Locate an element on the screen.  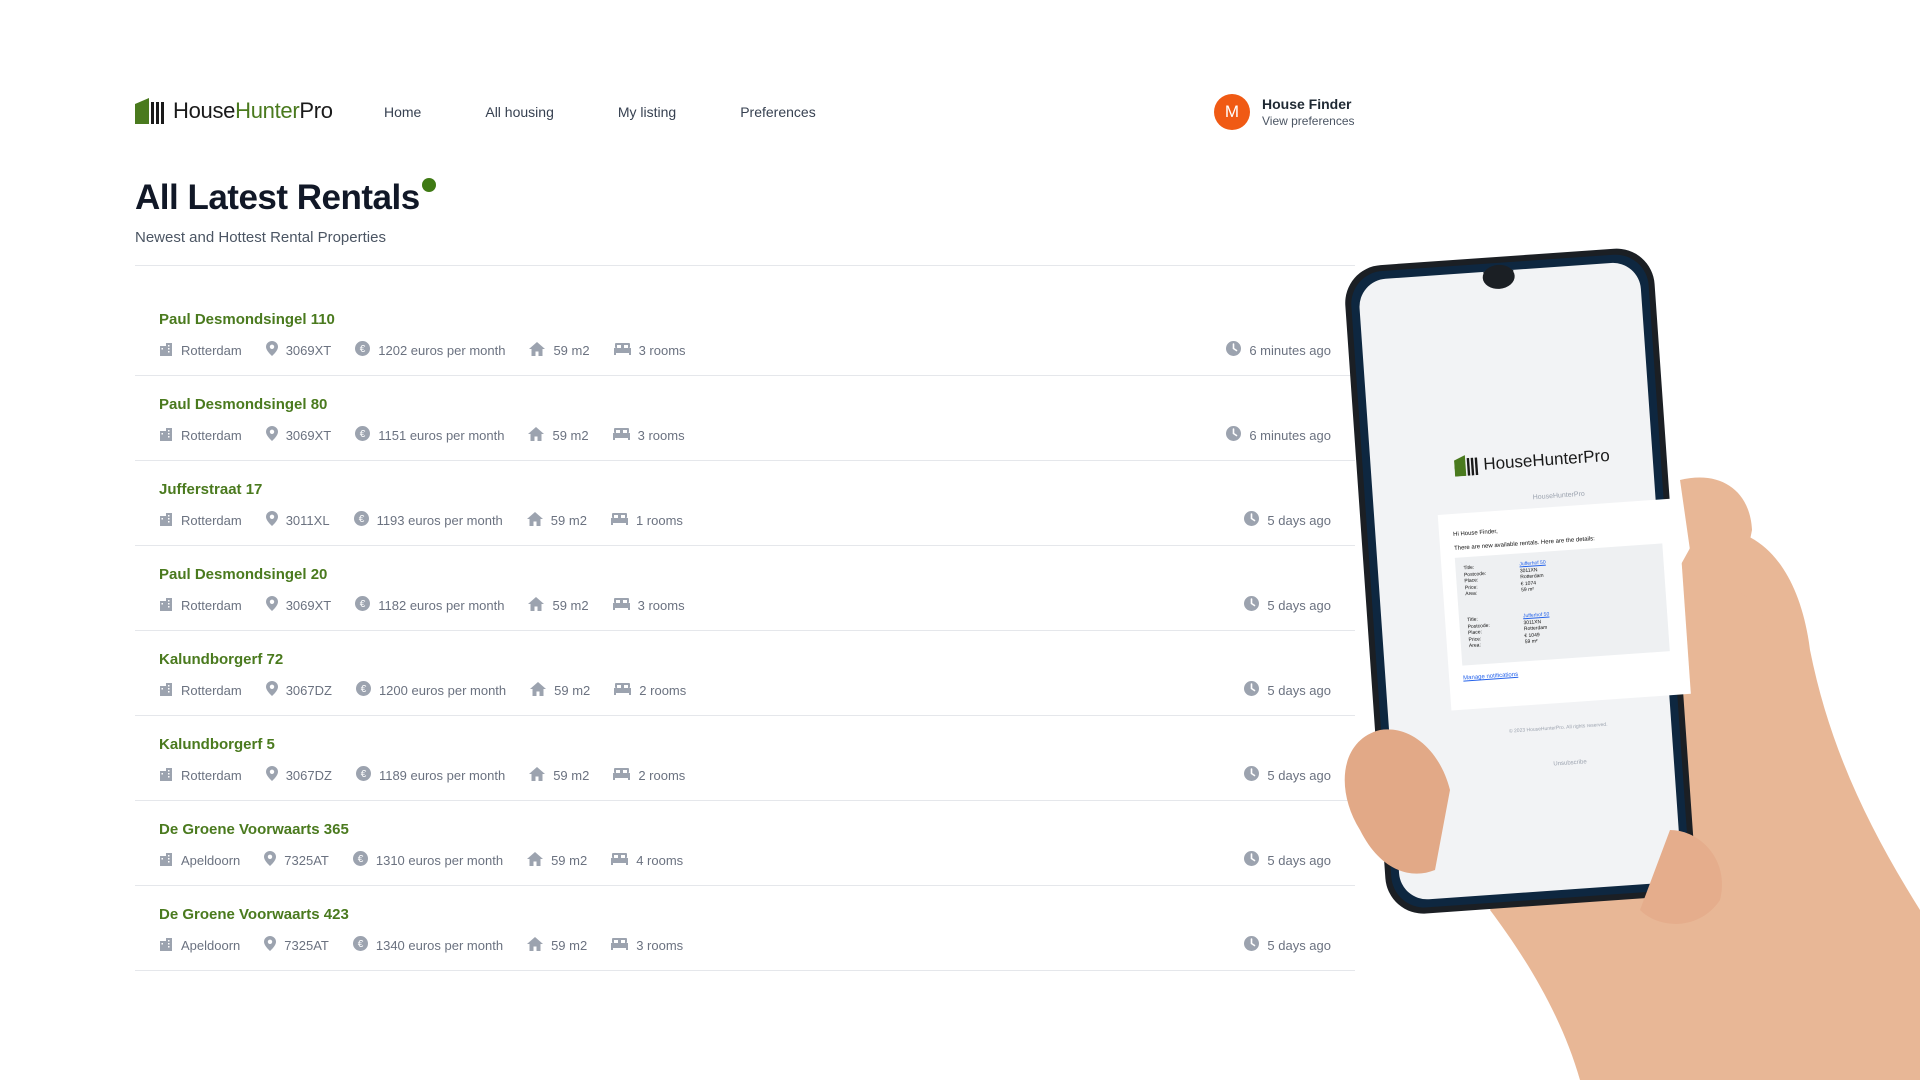
listing-price: €1200 euros per month is located at coordinates (430, 690).